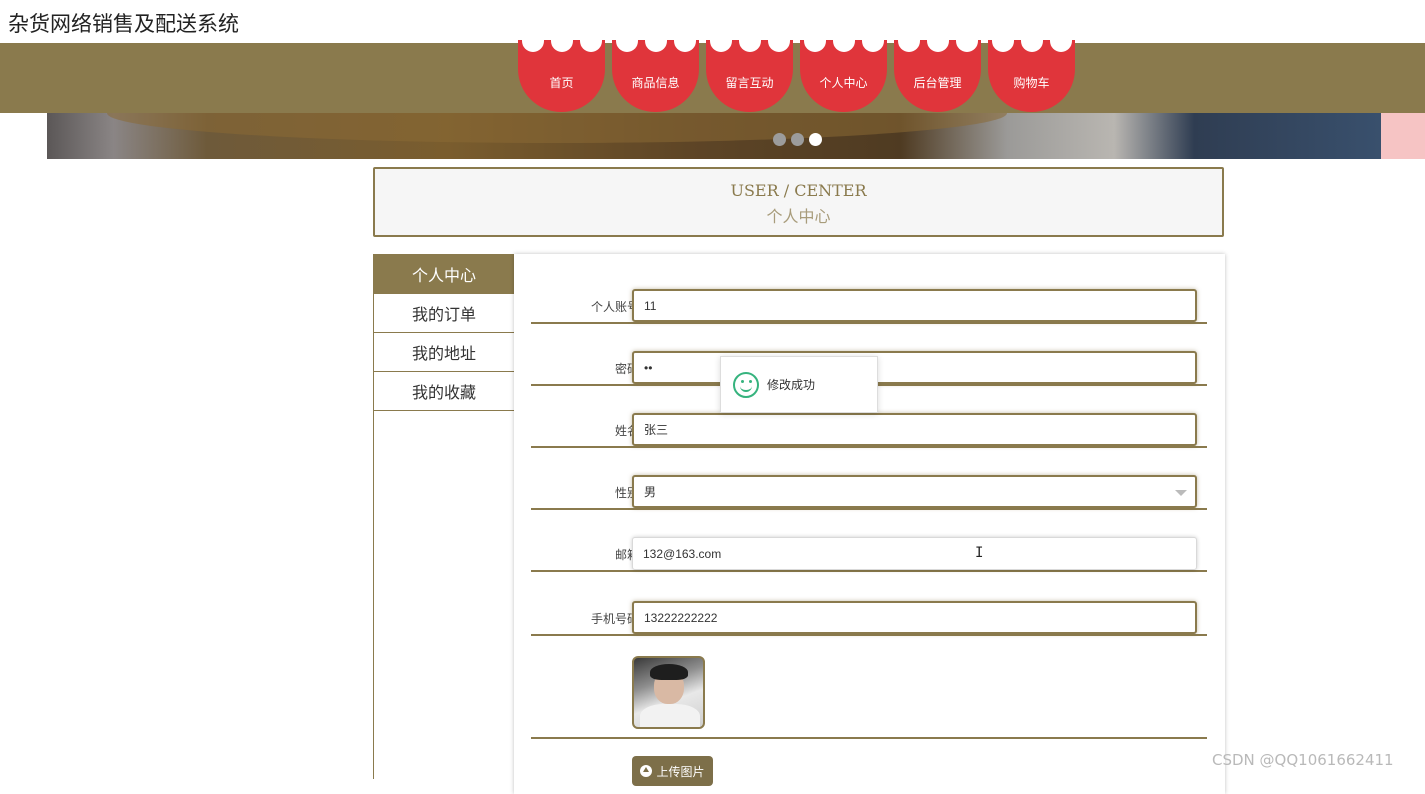 This screenshot has height=794, width=1425. I want to click on carousel-dots, so click(797, 139).